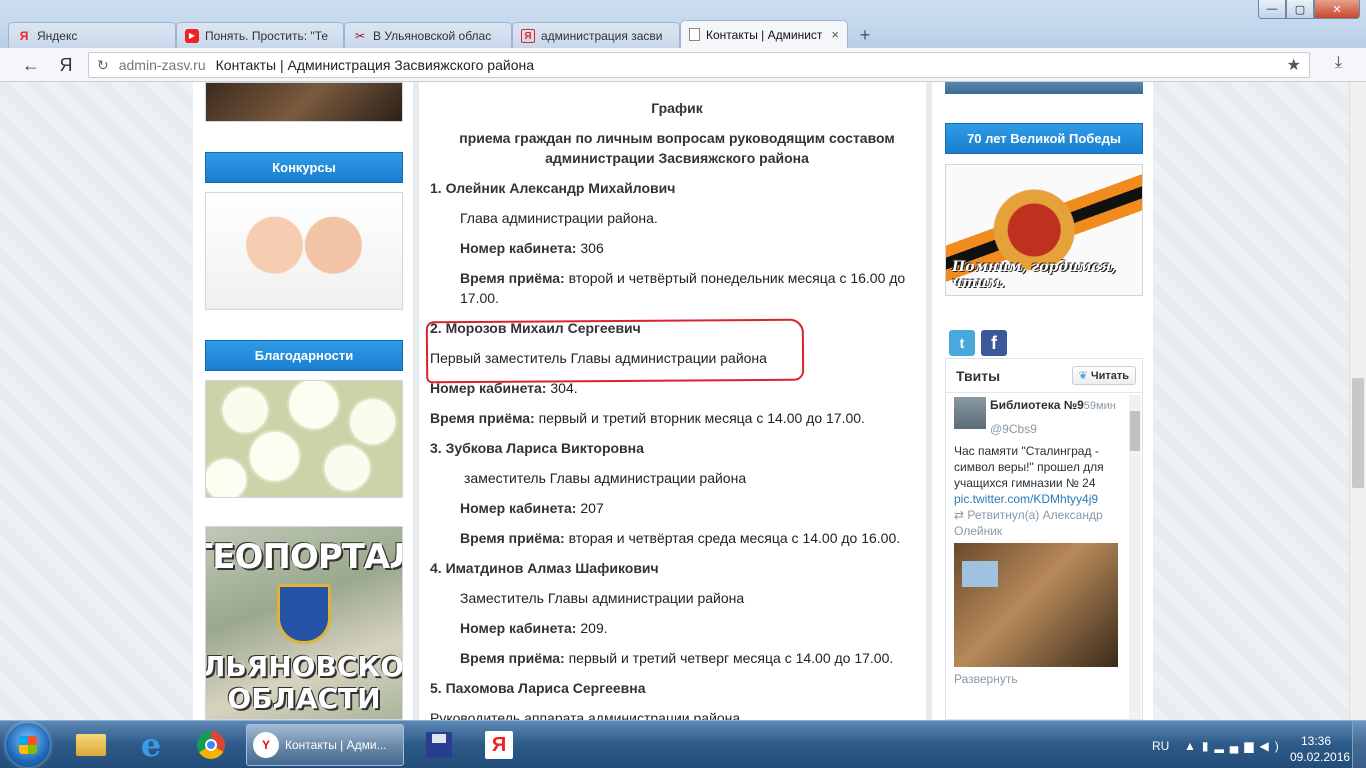  What do you see at coordinates (304, 251) in the screenshot?
I see `contests-photo` at bounding box center [304, 251].